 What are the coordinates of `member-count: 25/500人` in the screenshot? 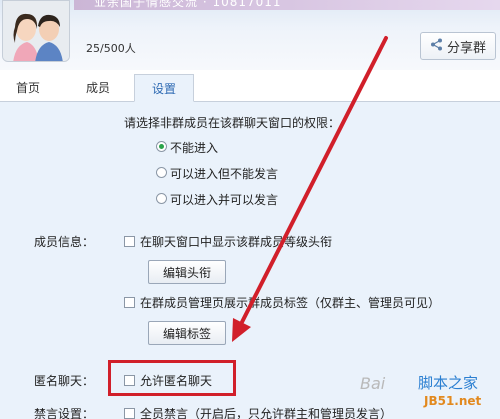 It's located at (111, 48).